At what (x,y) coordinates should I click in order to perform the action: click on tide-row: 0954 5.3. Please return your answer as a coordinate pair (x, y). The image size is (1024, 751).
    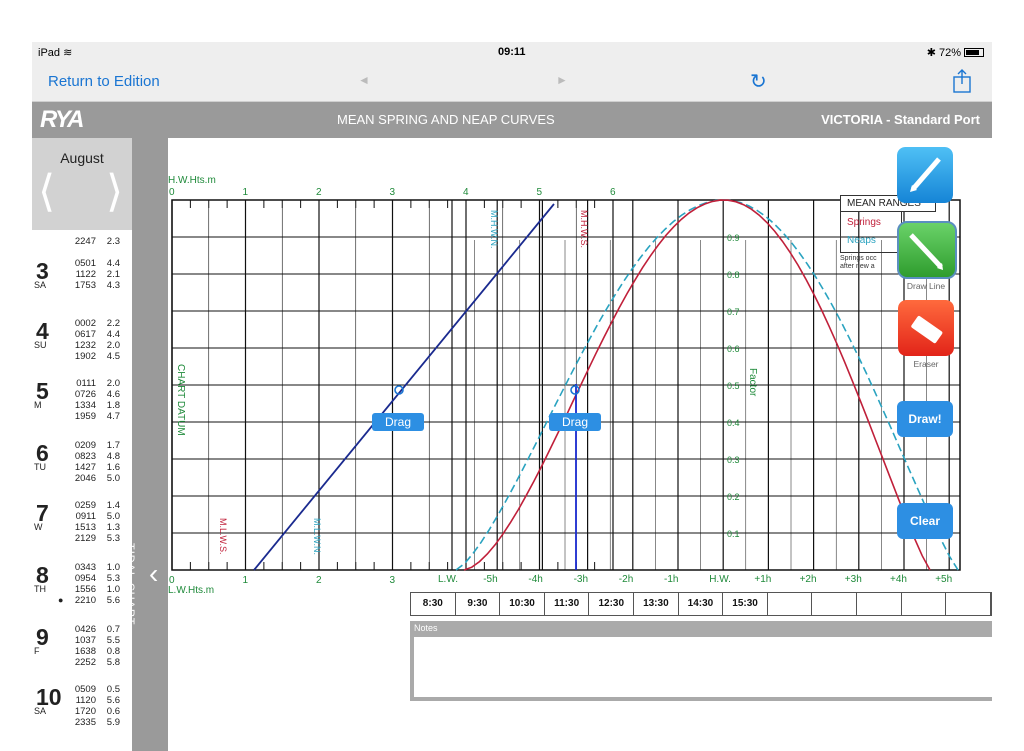
    Looking at the image, I should click on (97, 578).